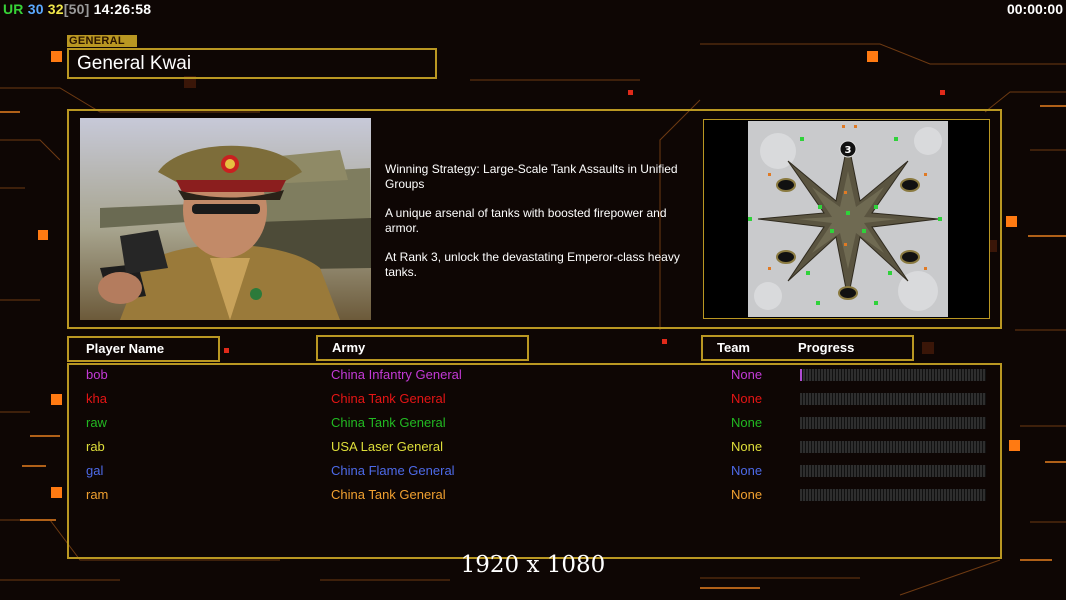  I want to click on resolution-label: 1920 x 1080, so click(533, 565).